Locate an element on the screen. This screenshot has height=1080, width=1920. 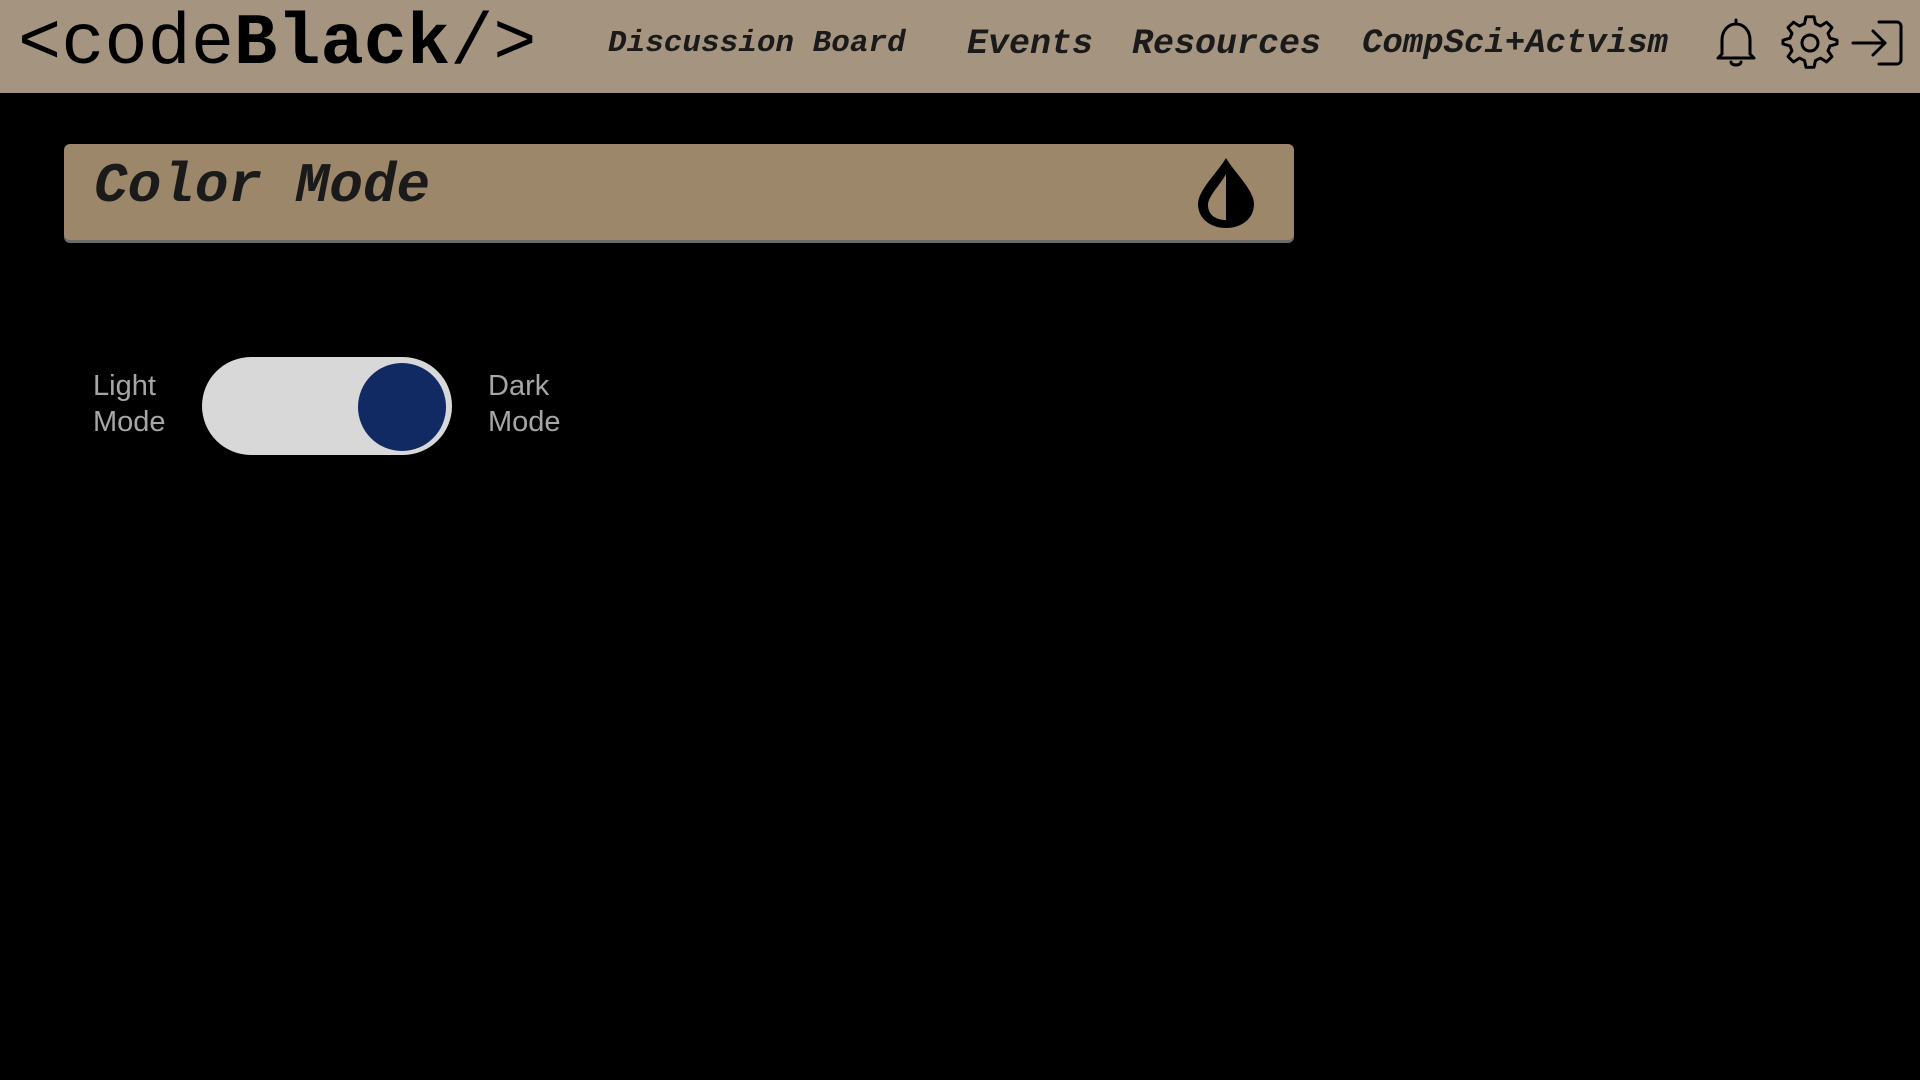
logo-bold-text: Black is located at coordinates (342, 44).